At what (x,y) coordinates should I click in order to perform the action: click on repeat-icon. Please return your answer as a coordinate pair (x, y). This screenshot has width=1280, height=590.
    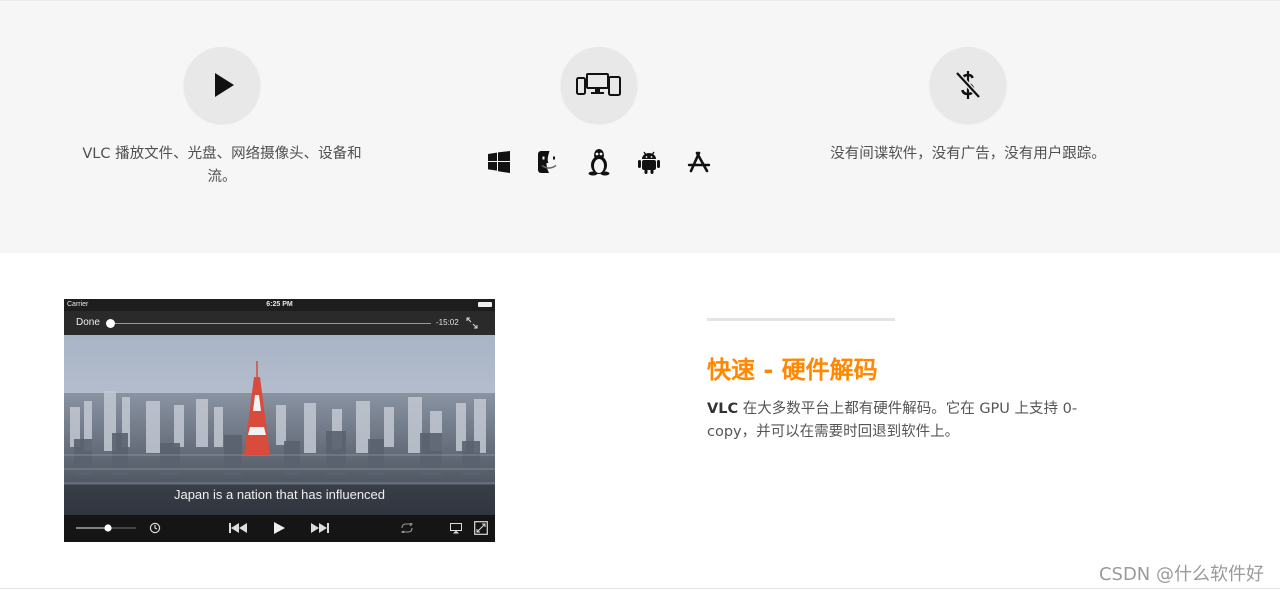
    Looking at the image, I should click on (407, 528).